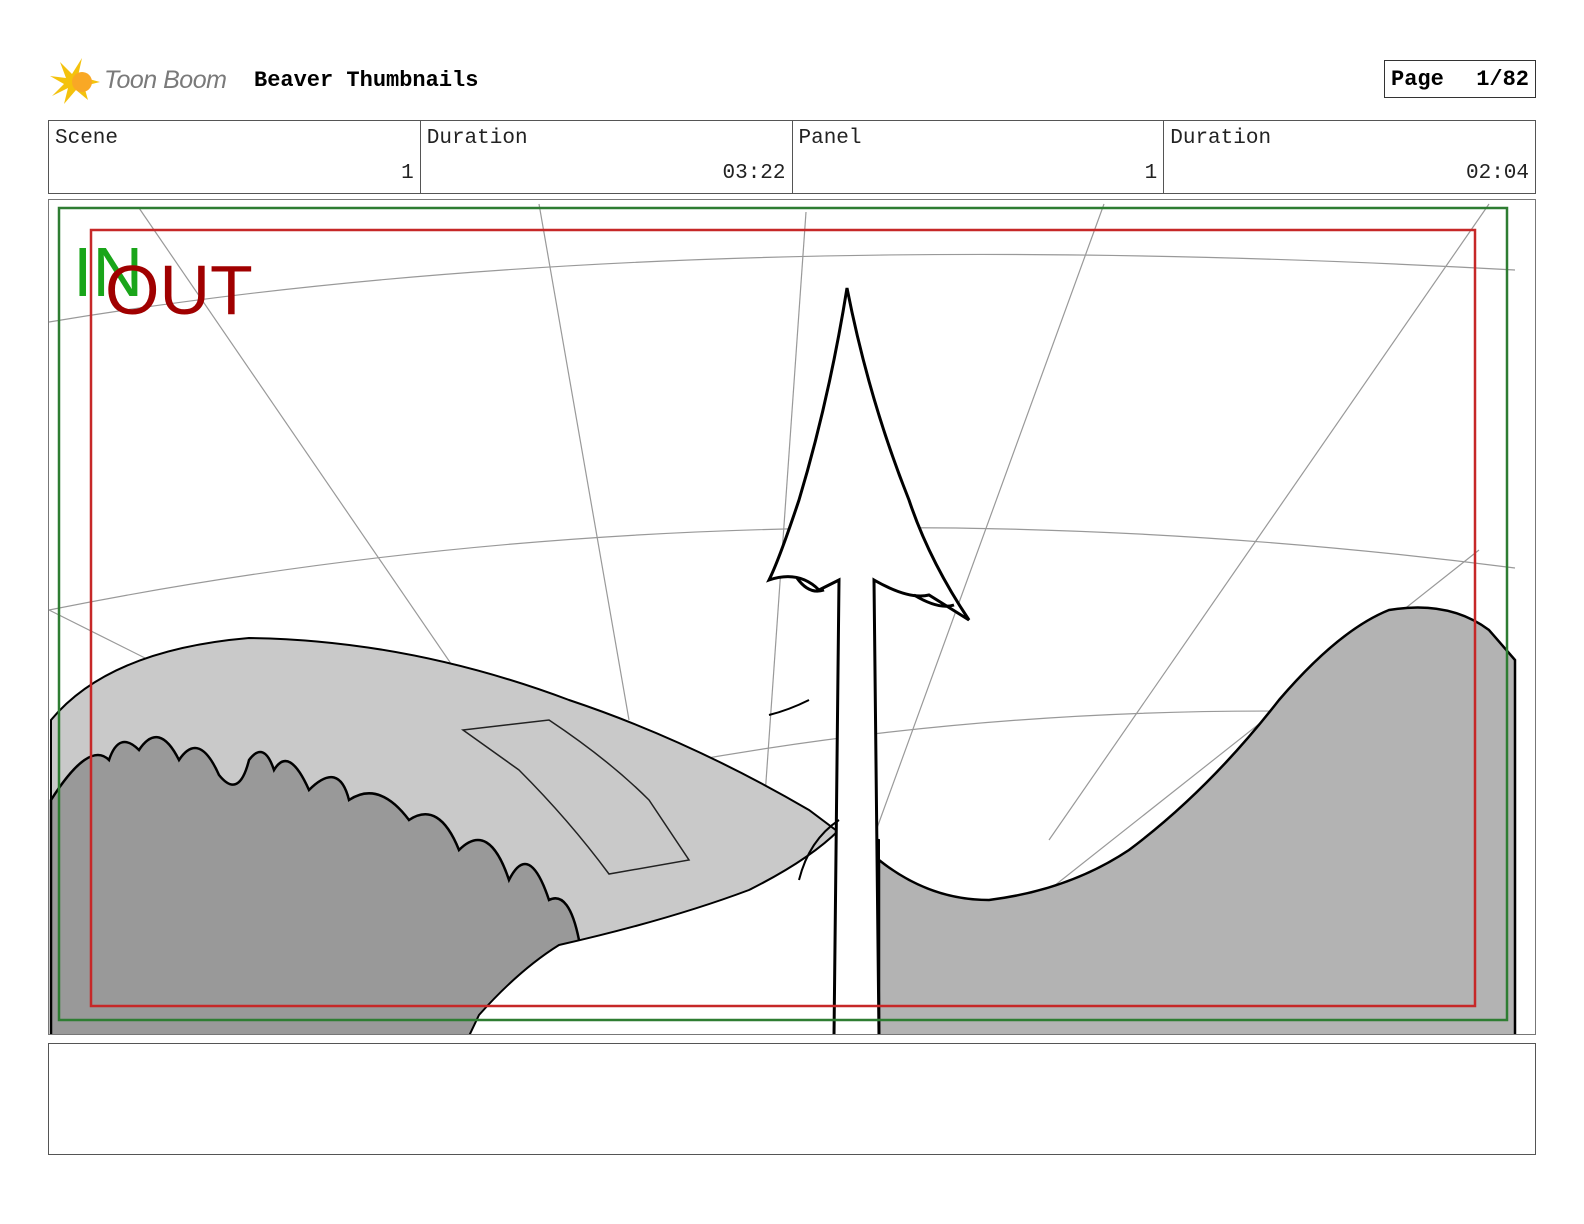  I want to click on scene-cell: Scene 1, so click(235, 157).